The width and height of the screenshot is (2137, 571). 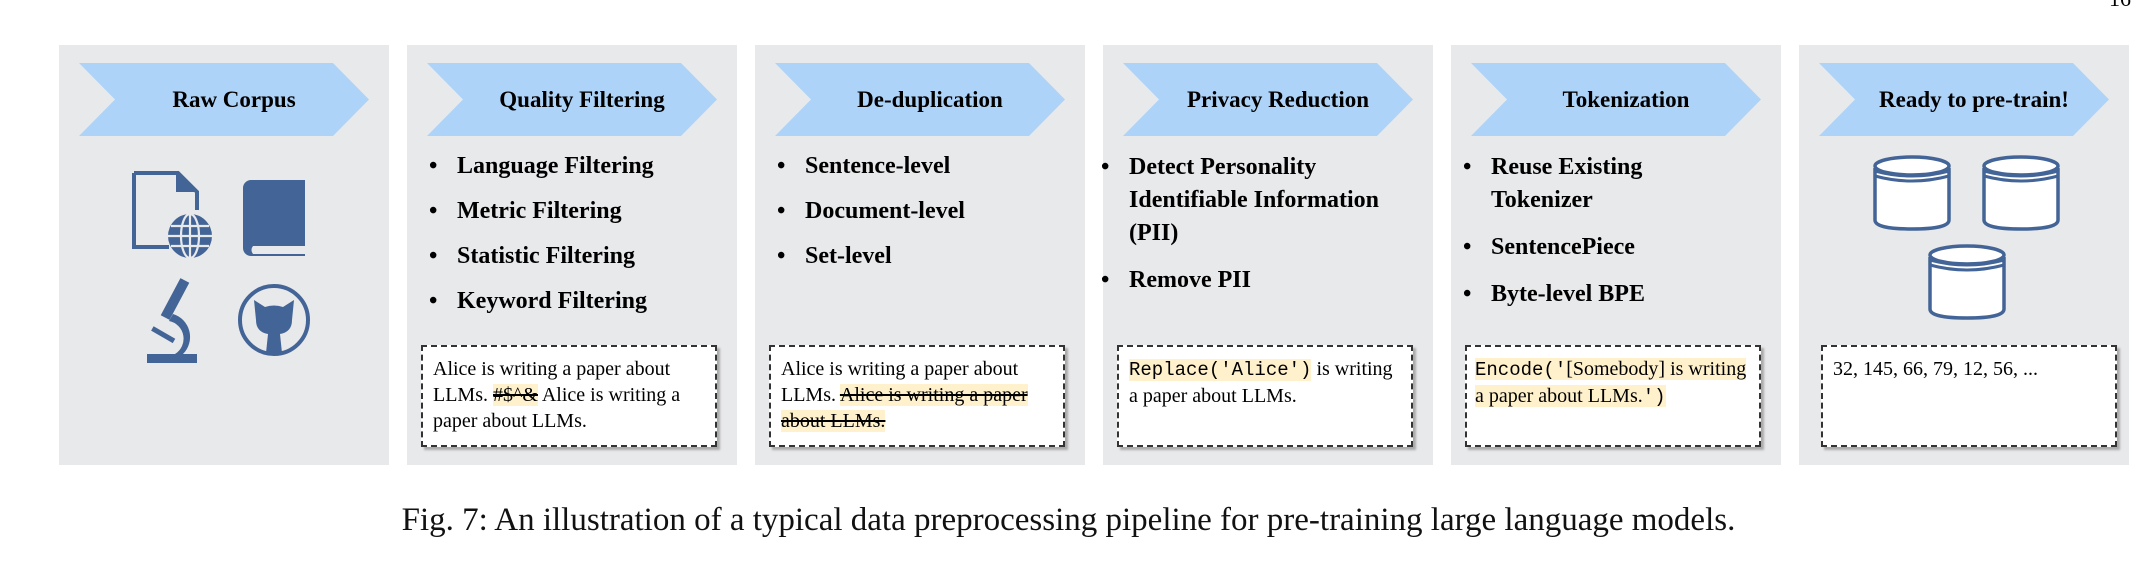 I want to click on book-icon, so click(x=274, y=218).